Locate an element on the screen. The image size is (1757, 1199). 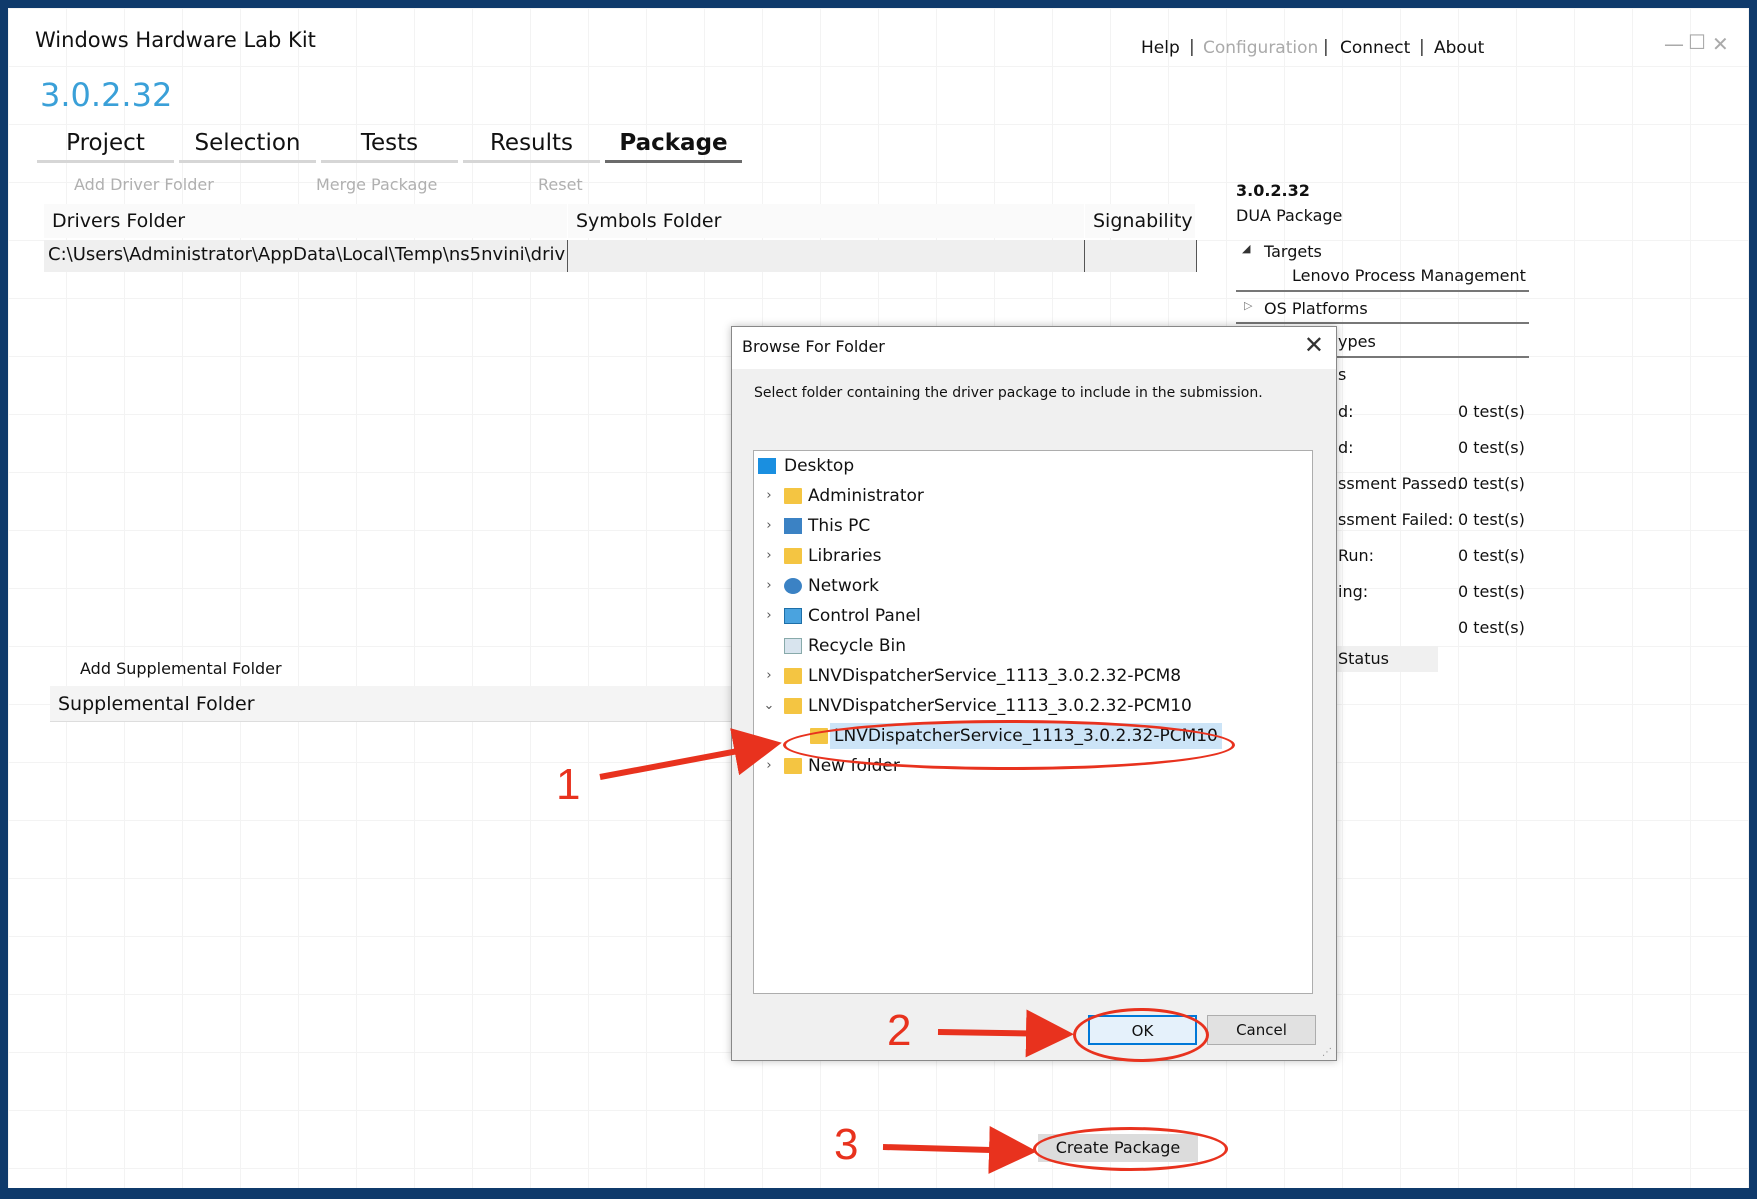
step-number-3: 3 is located at coordinates (846, 1144).